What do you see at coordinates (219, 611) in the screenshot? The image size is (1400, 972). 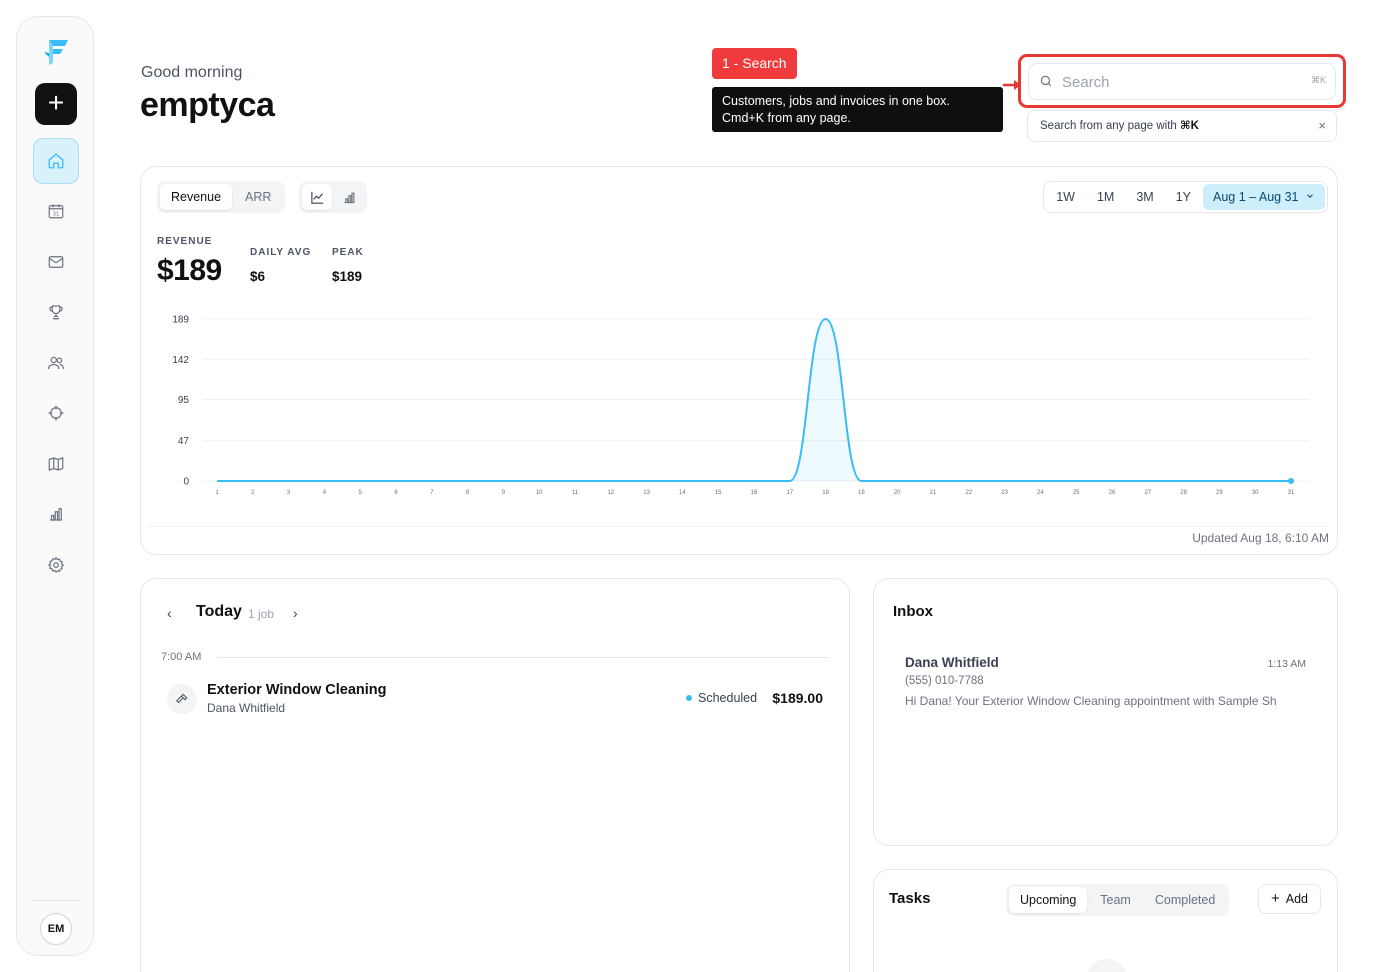 I see `schedule-title: Today` at bounding box center [219, 611].